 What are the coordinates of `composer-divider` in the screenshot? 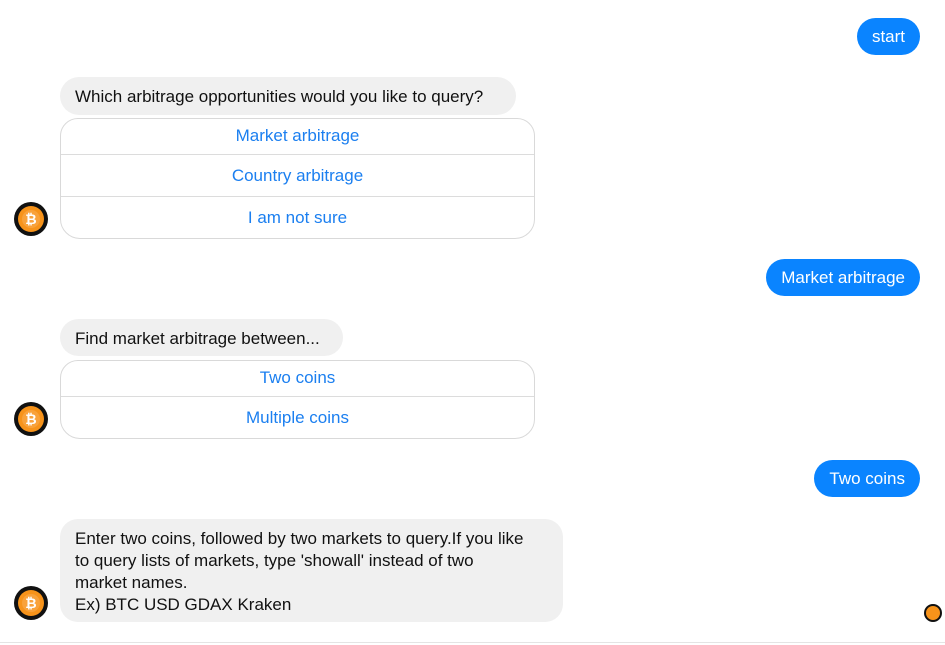 It's located at (472, 642).